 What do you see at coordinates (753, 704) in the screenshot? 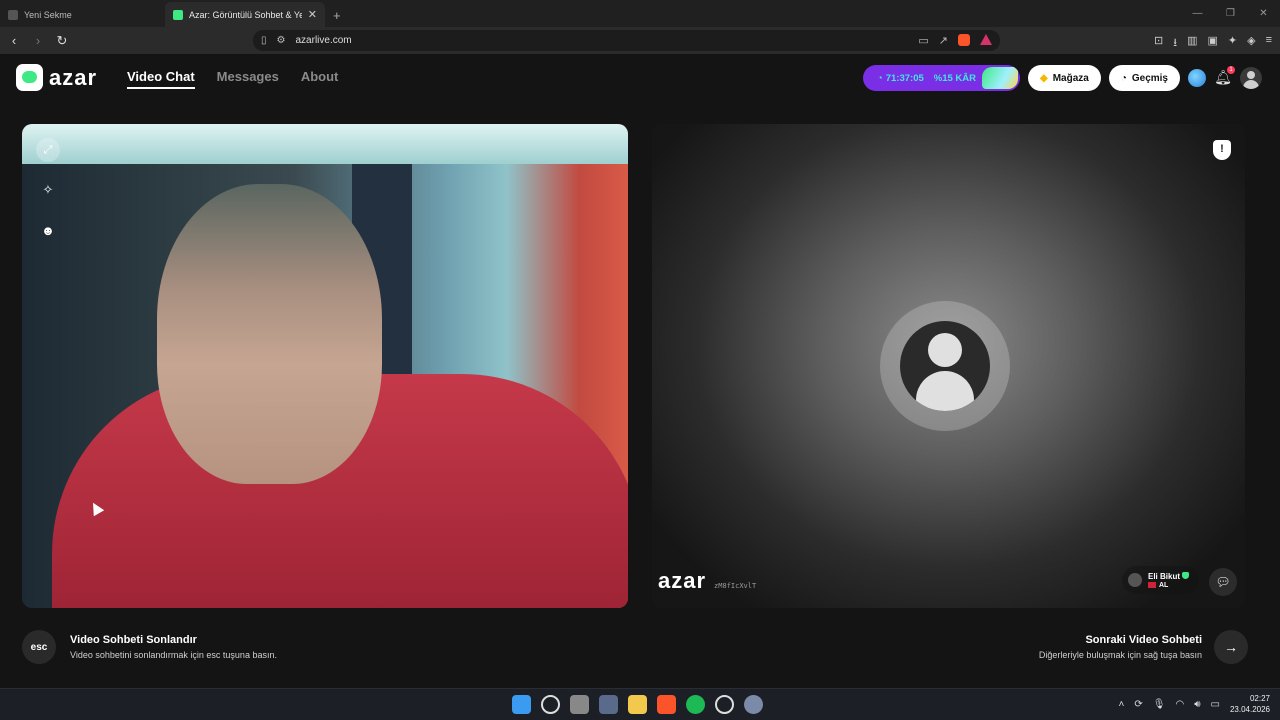
I see `settings-icon` at bounding box center [753, 704].